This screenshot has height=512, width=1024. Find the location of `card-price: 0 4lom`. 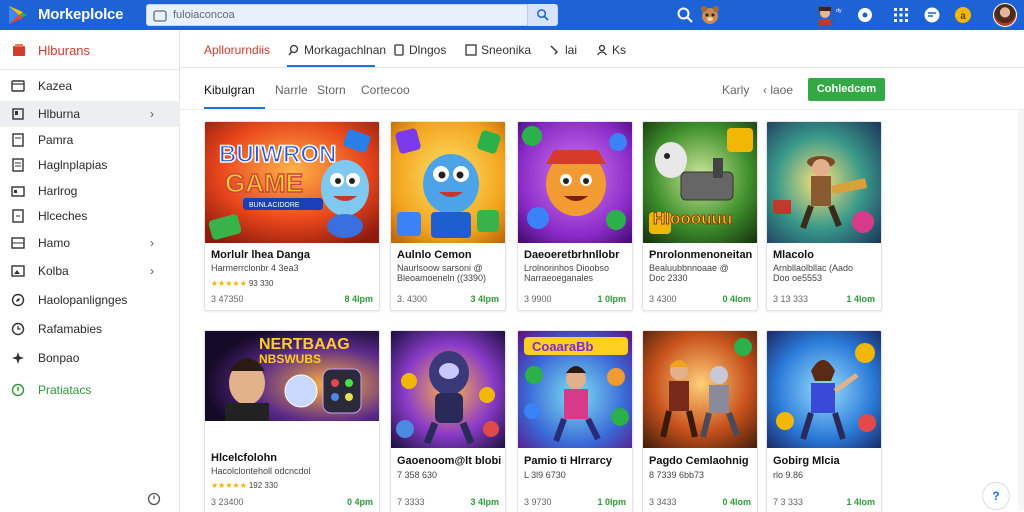

card-price: 0 4lom is located at coordinates (736, 299).